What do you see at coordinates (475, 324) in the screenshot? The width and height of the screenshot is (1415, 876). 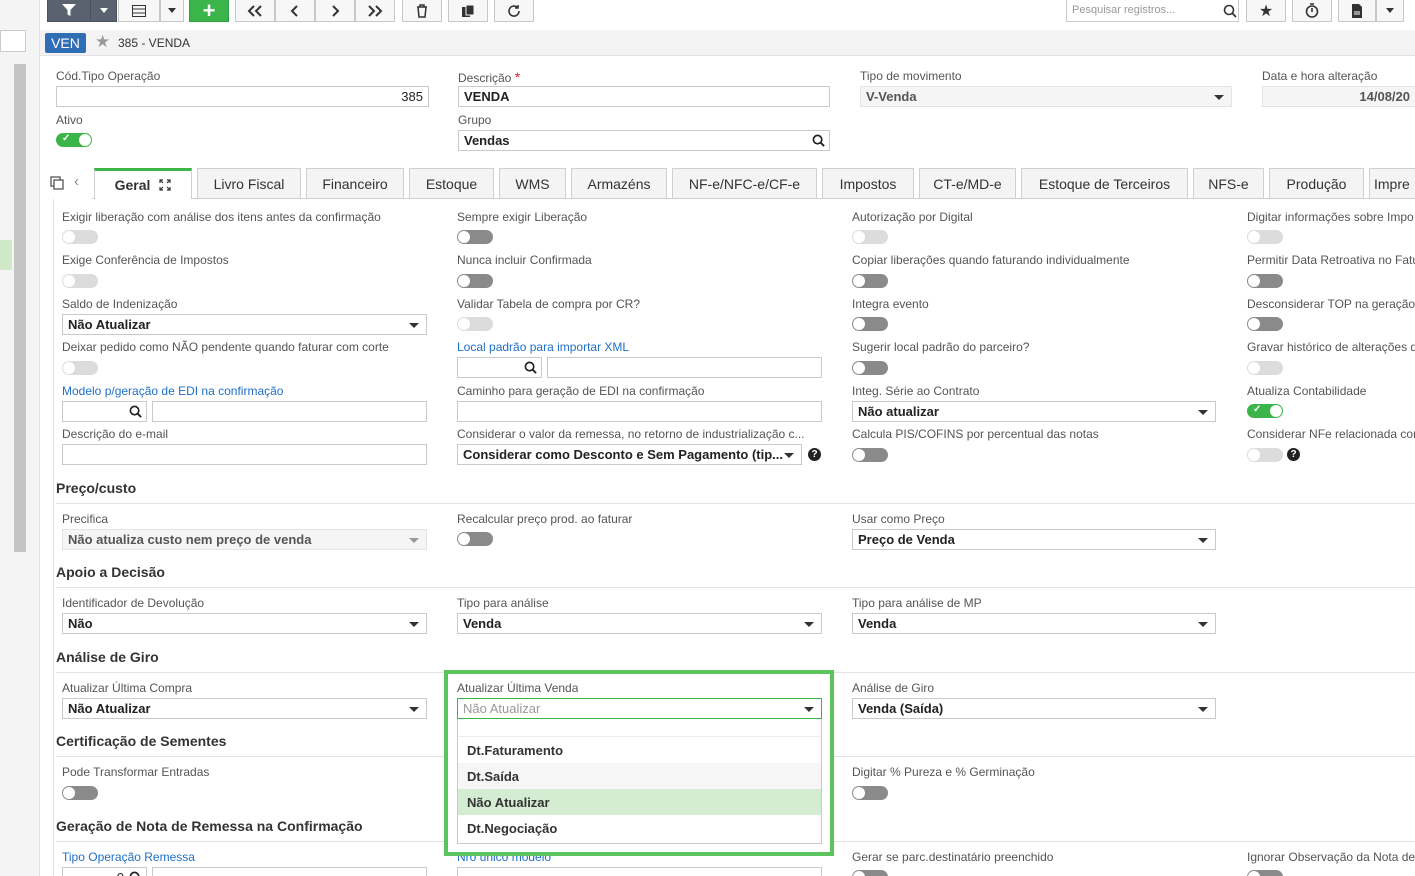 I see `validar-tabela-compra-toggle` at bounding box center [475, 324].